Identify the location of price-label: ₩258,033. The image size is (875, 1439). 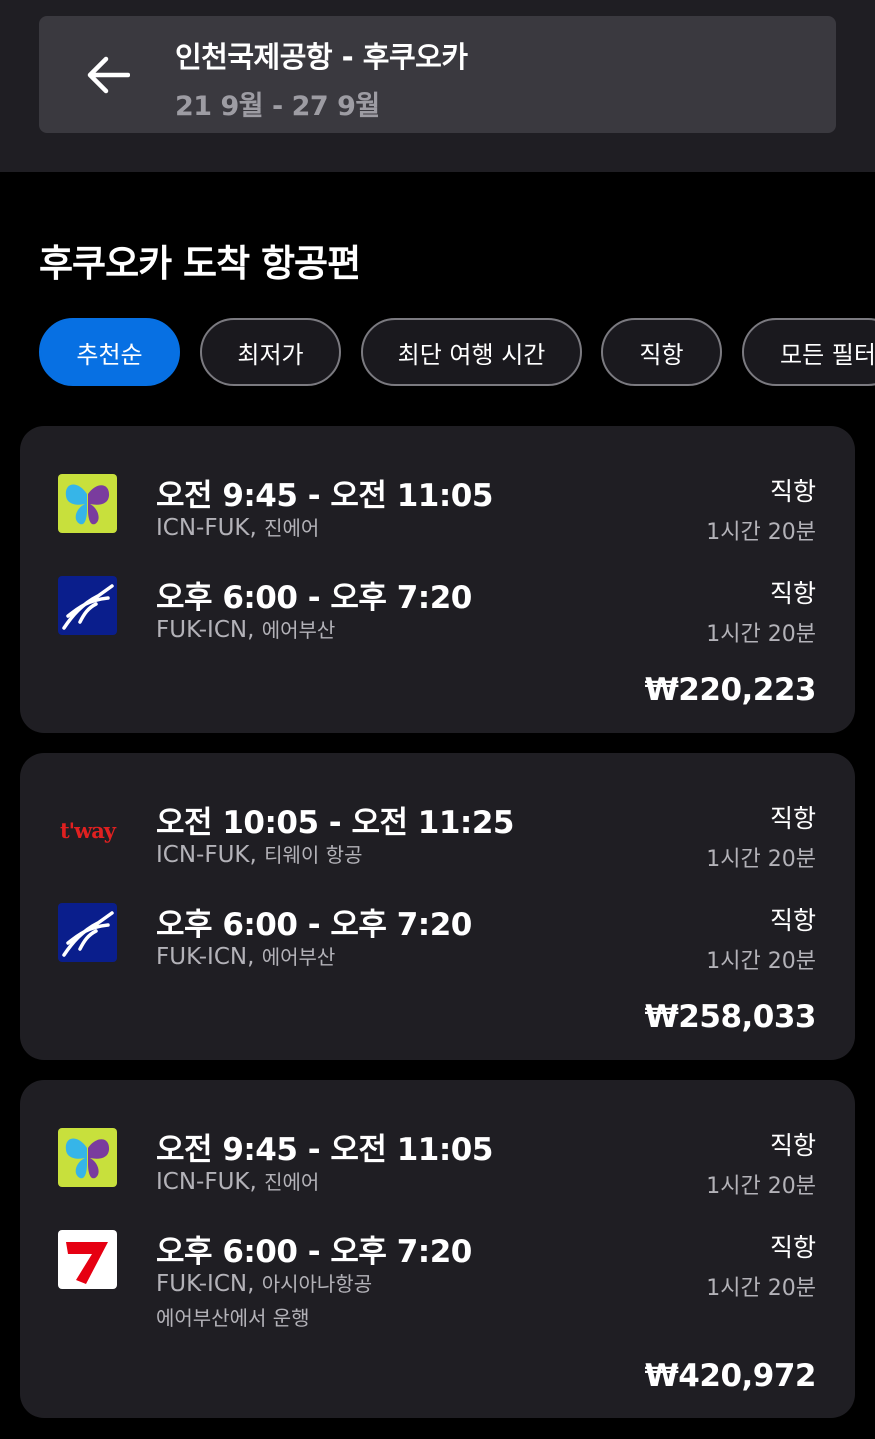
(730, 1017).